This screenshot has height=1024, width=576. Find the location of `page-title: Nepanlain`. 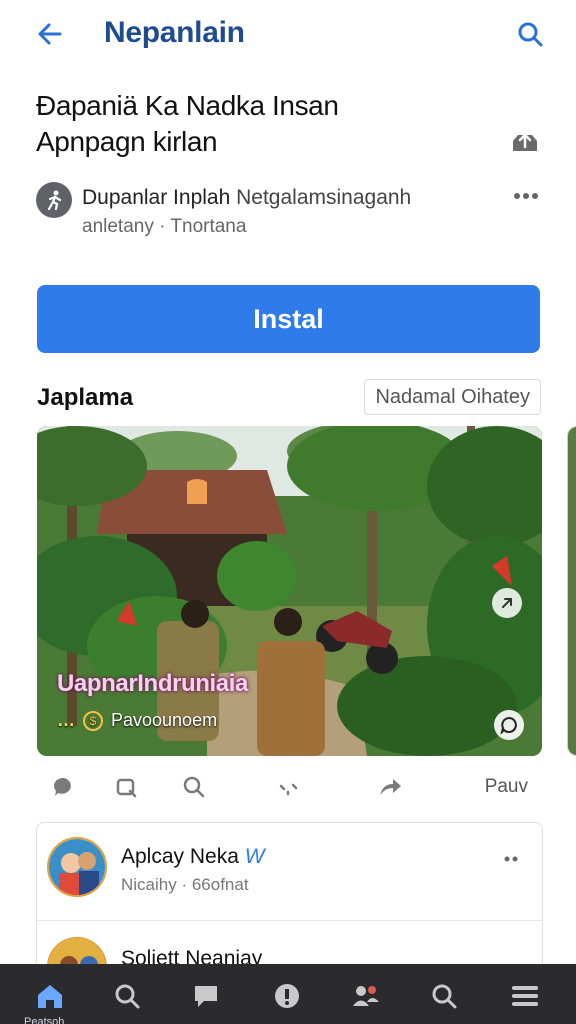

page-title: Nepanlain is located at coordinates (174, 32).